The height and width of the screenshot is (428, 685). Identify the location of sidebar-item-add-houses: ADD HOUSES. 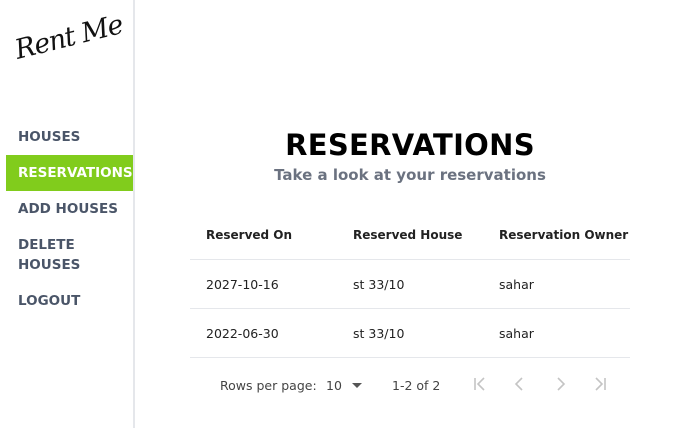
(69, 209).